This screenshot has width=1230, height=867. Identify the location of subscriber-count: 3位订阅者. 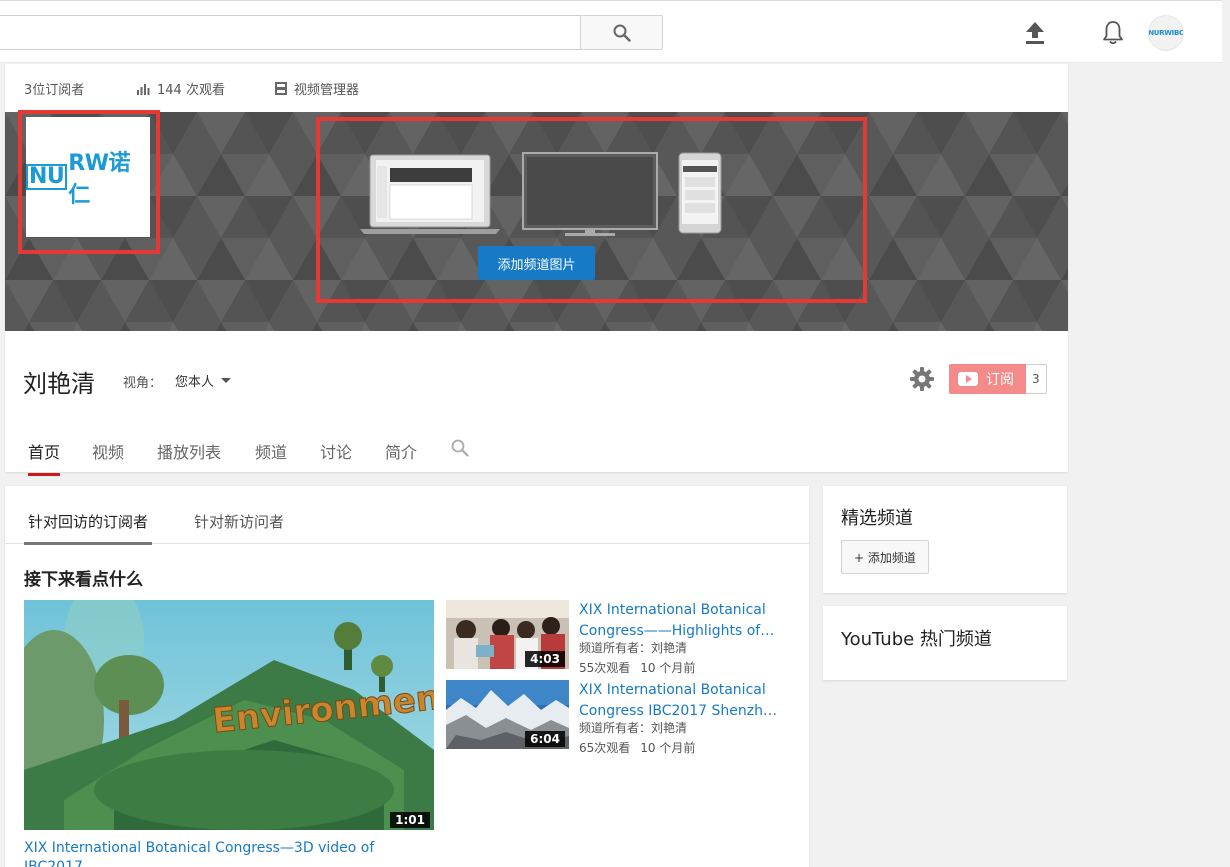
(54, 88).